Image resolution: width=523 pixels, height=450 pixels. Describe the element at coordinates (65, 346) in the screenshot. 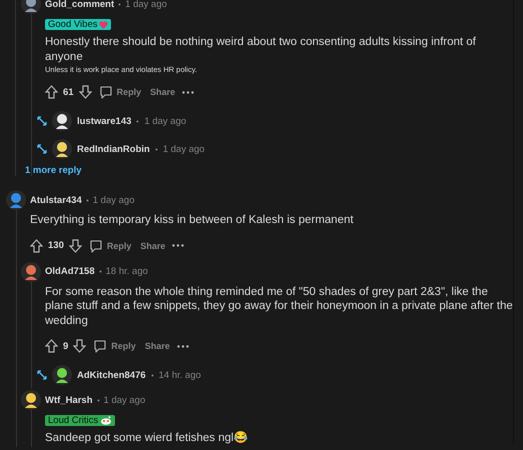

I see `vote-count: 9` at that location.